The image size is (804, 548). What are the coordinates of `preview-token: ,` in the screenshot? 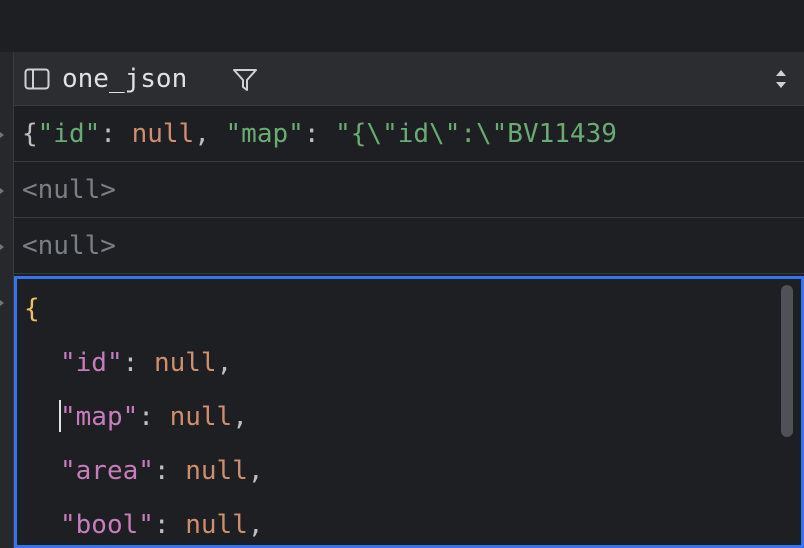 It's located at (210, 134).